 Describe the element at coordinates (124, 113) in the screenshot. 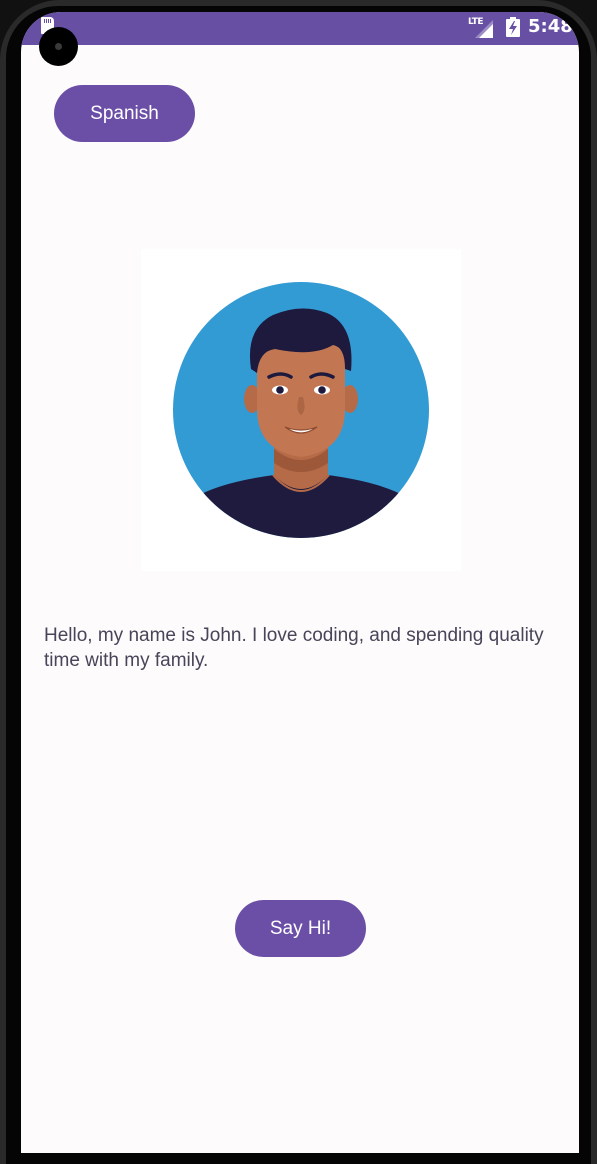

I see `spanish-language-button: Spanish` at that location.